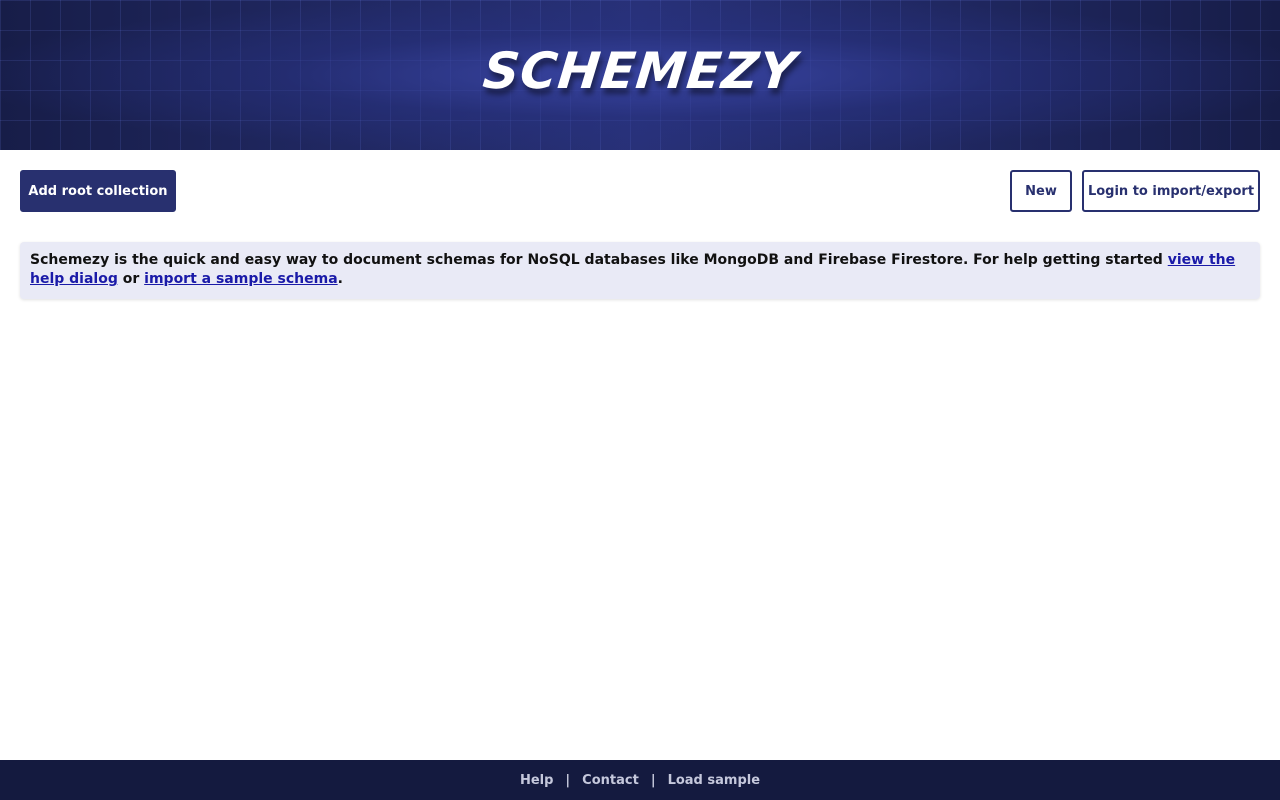  Describe the element at coordinates (610, 780) in the screenshot. I see `footer-contact-link: Contact` at that location.